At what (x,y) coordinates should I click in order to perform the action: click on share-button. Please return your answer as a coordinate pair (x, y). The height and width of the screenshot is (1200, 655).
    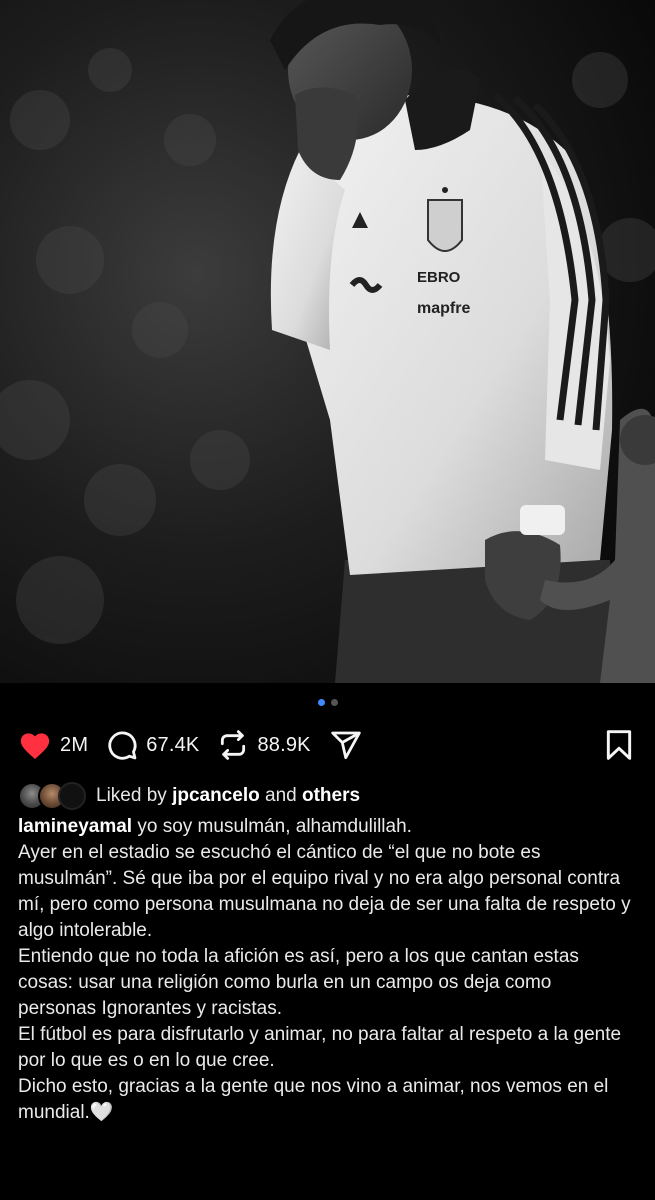
    Looking at the image, I should click on (346, 745).